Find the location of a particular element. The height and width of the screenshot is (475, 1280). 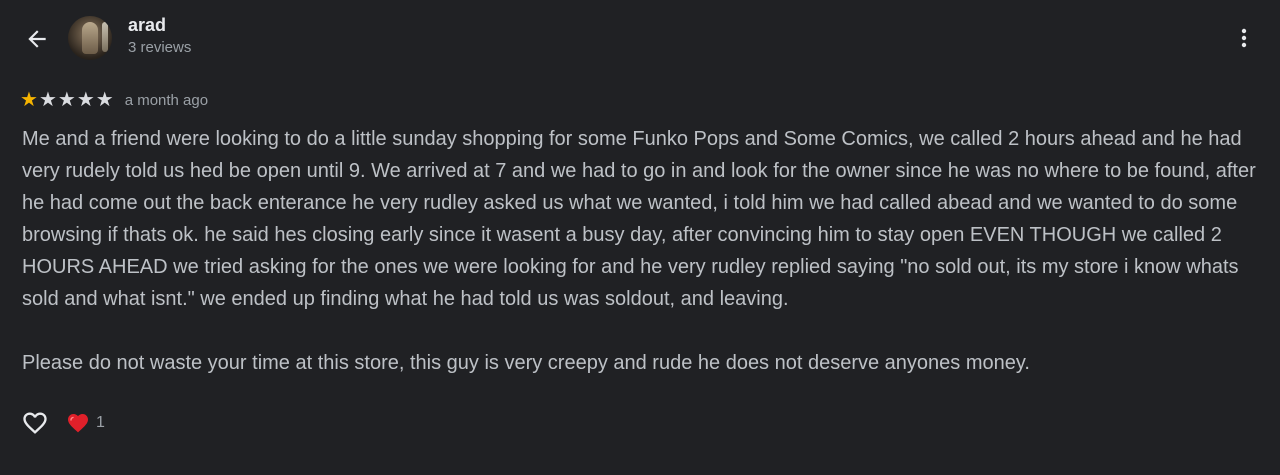

review-actions: 1 is located at coordinates (62, 423).